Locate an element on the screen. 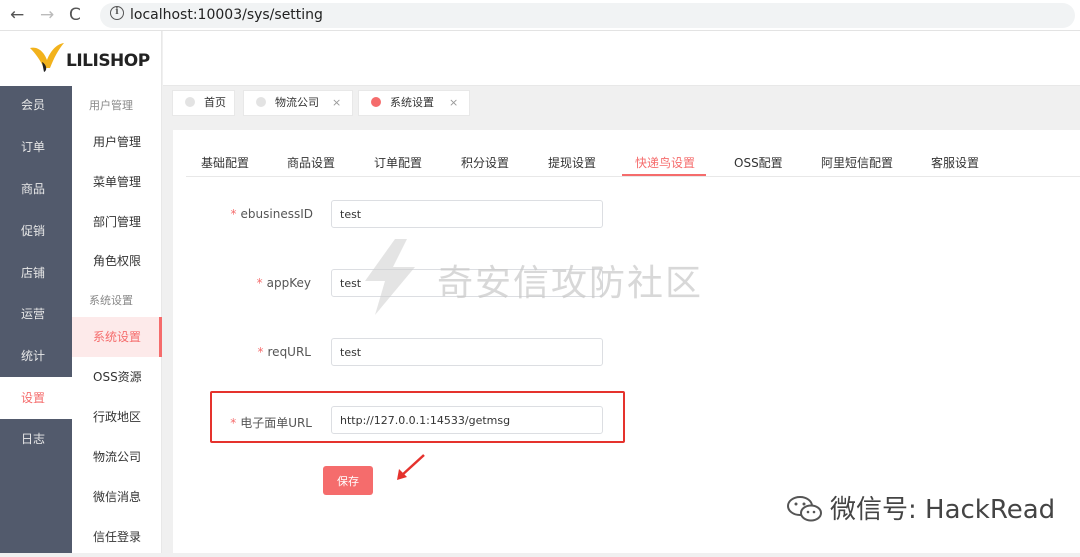 This screenshot has width=1080, height=557. tab-goods-settings: 商品设置 is located at coordinates (311, 162).